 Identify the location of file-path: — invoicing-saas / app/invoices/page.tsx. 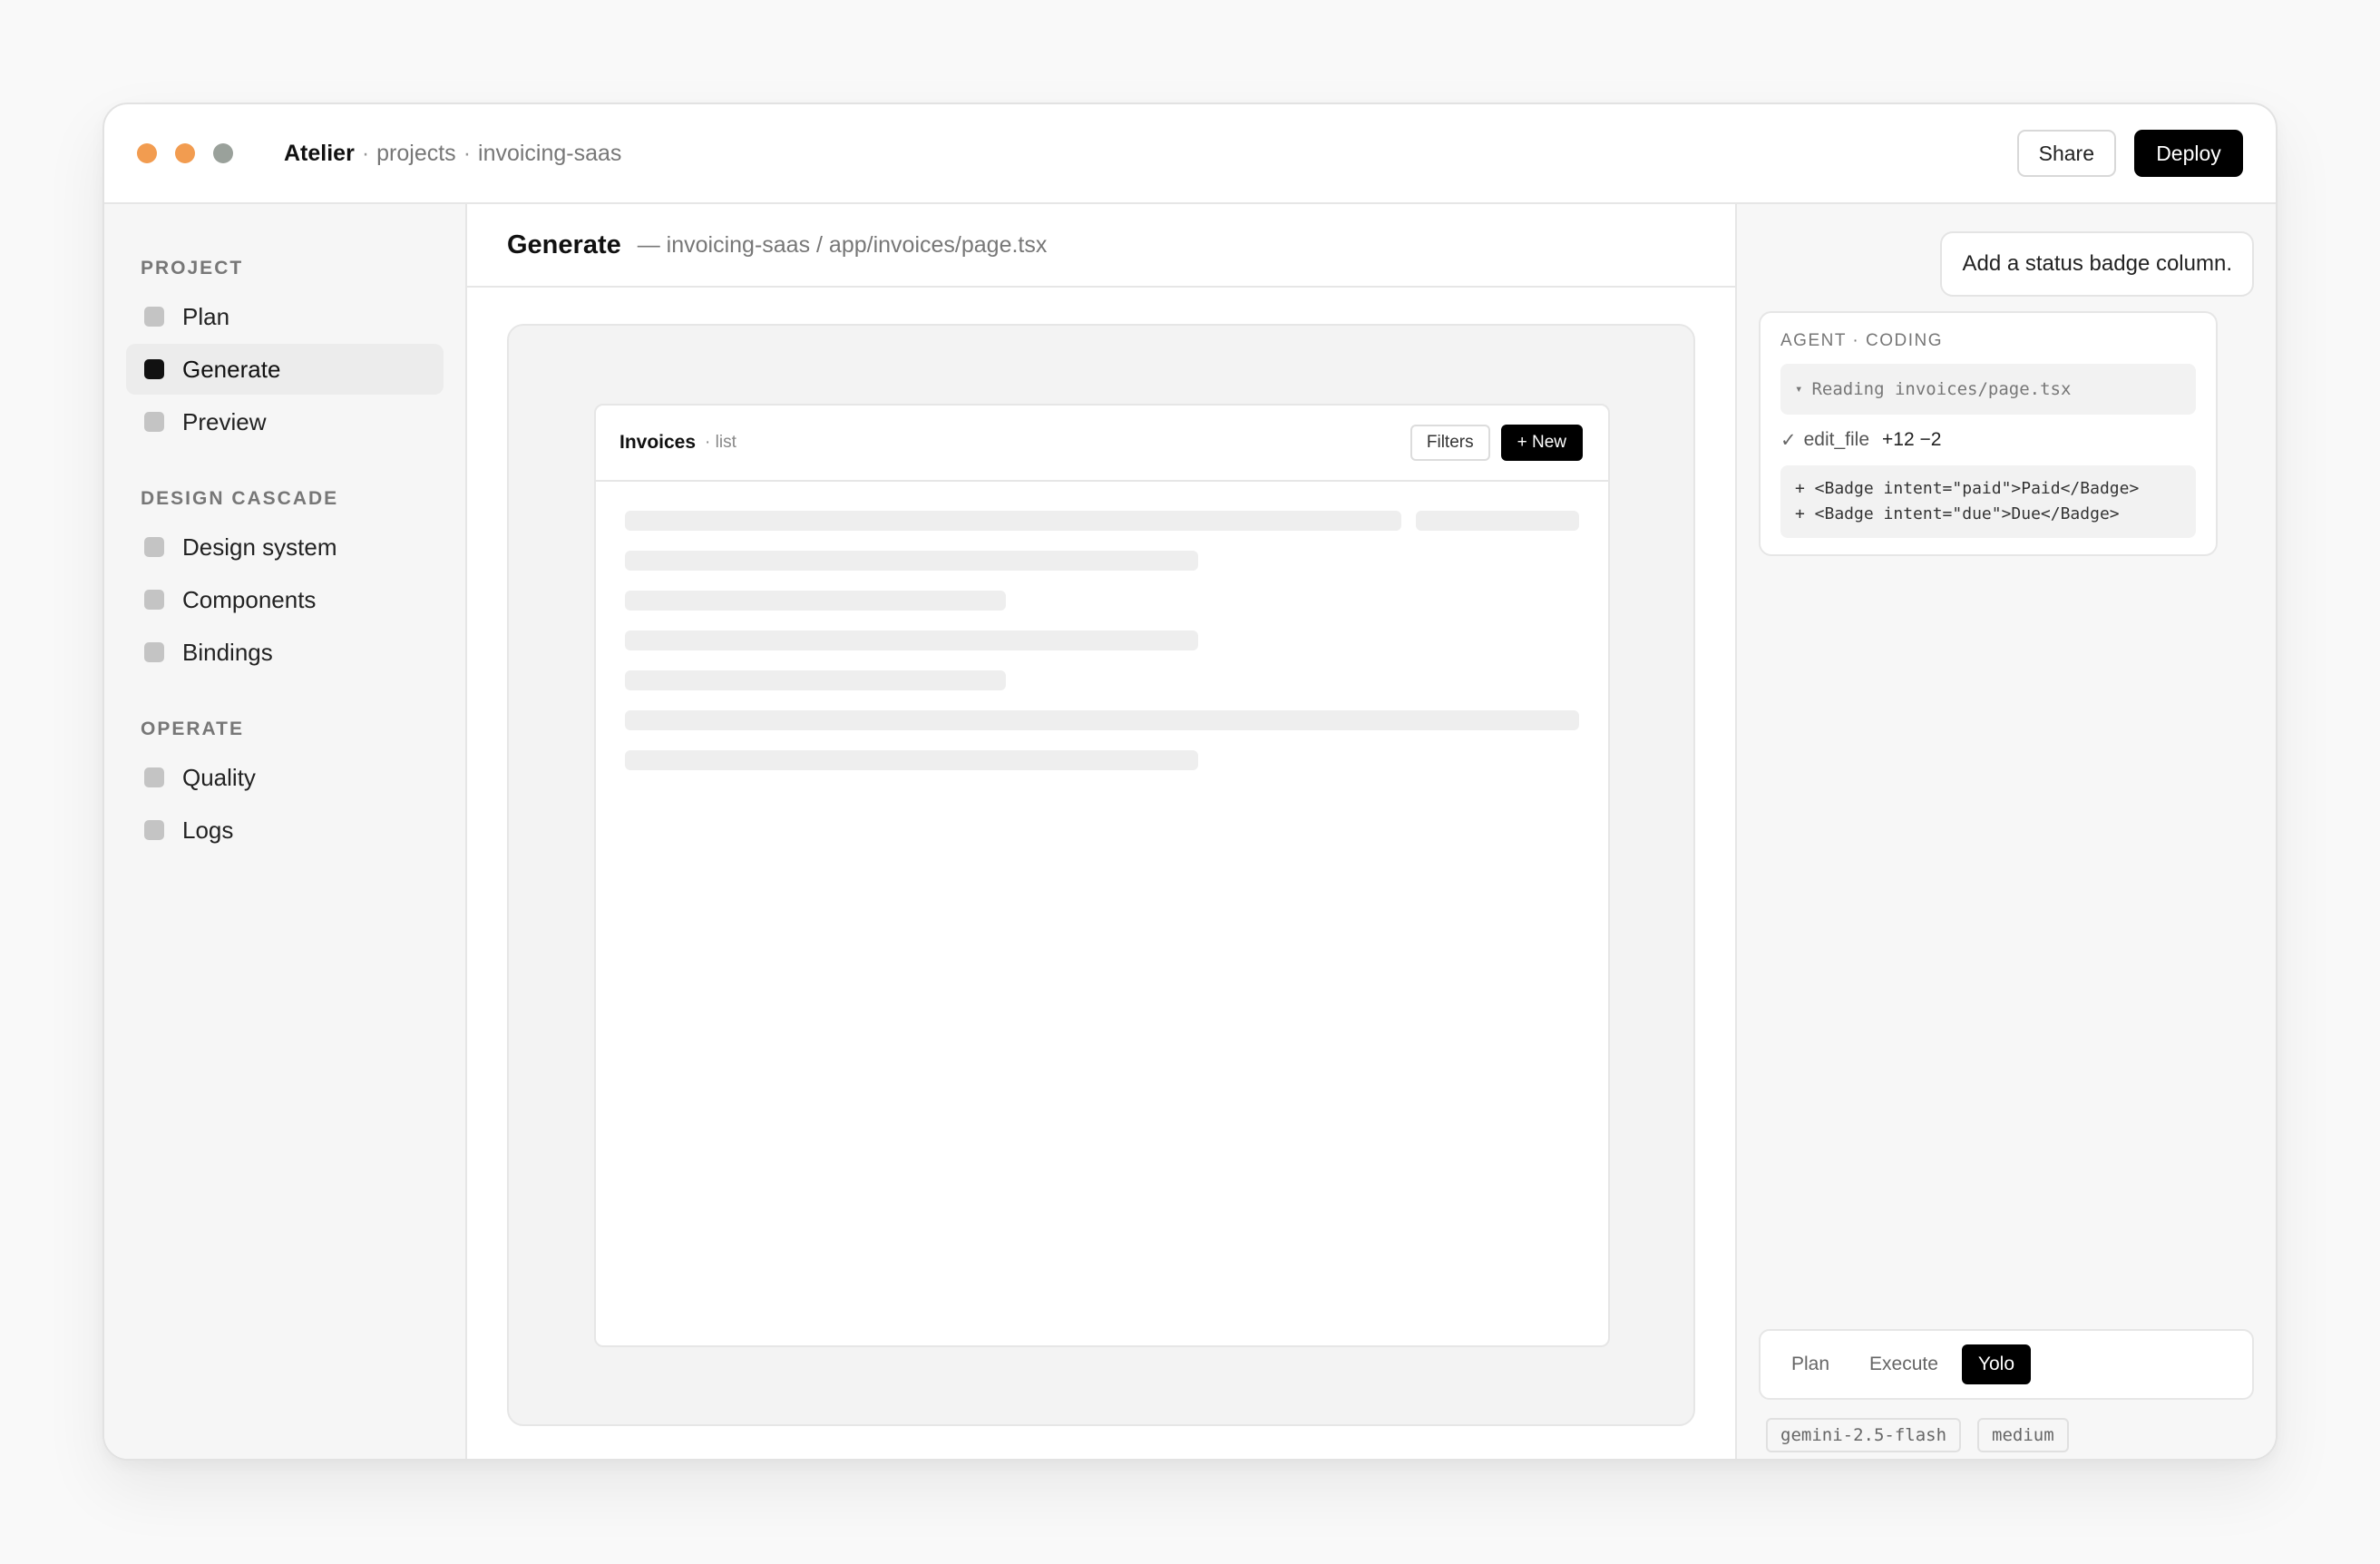
(842, 244).